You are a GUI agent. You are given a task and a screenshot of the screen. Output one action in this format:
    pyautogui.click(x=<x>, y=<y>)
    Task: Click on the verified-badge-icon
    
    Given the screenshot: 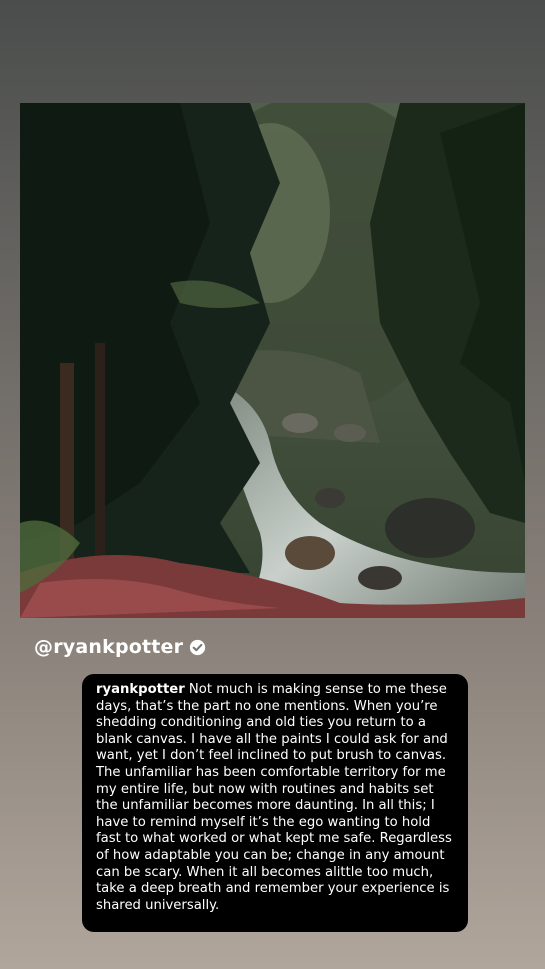 What is the action you would take?
    pyautogui.click(x=198, y=647)
    